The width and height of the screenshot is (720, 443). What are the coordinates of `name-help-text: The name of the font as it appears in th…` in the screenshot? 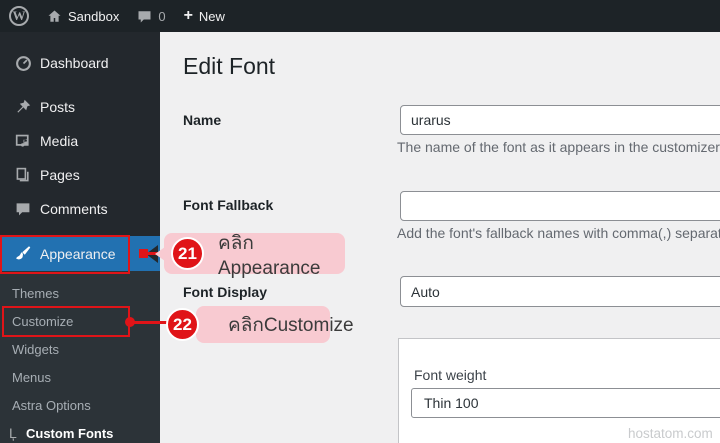 It's located at (558, 147).